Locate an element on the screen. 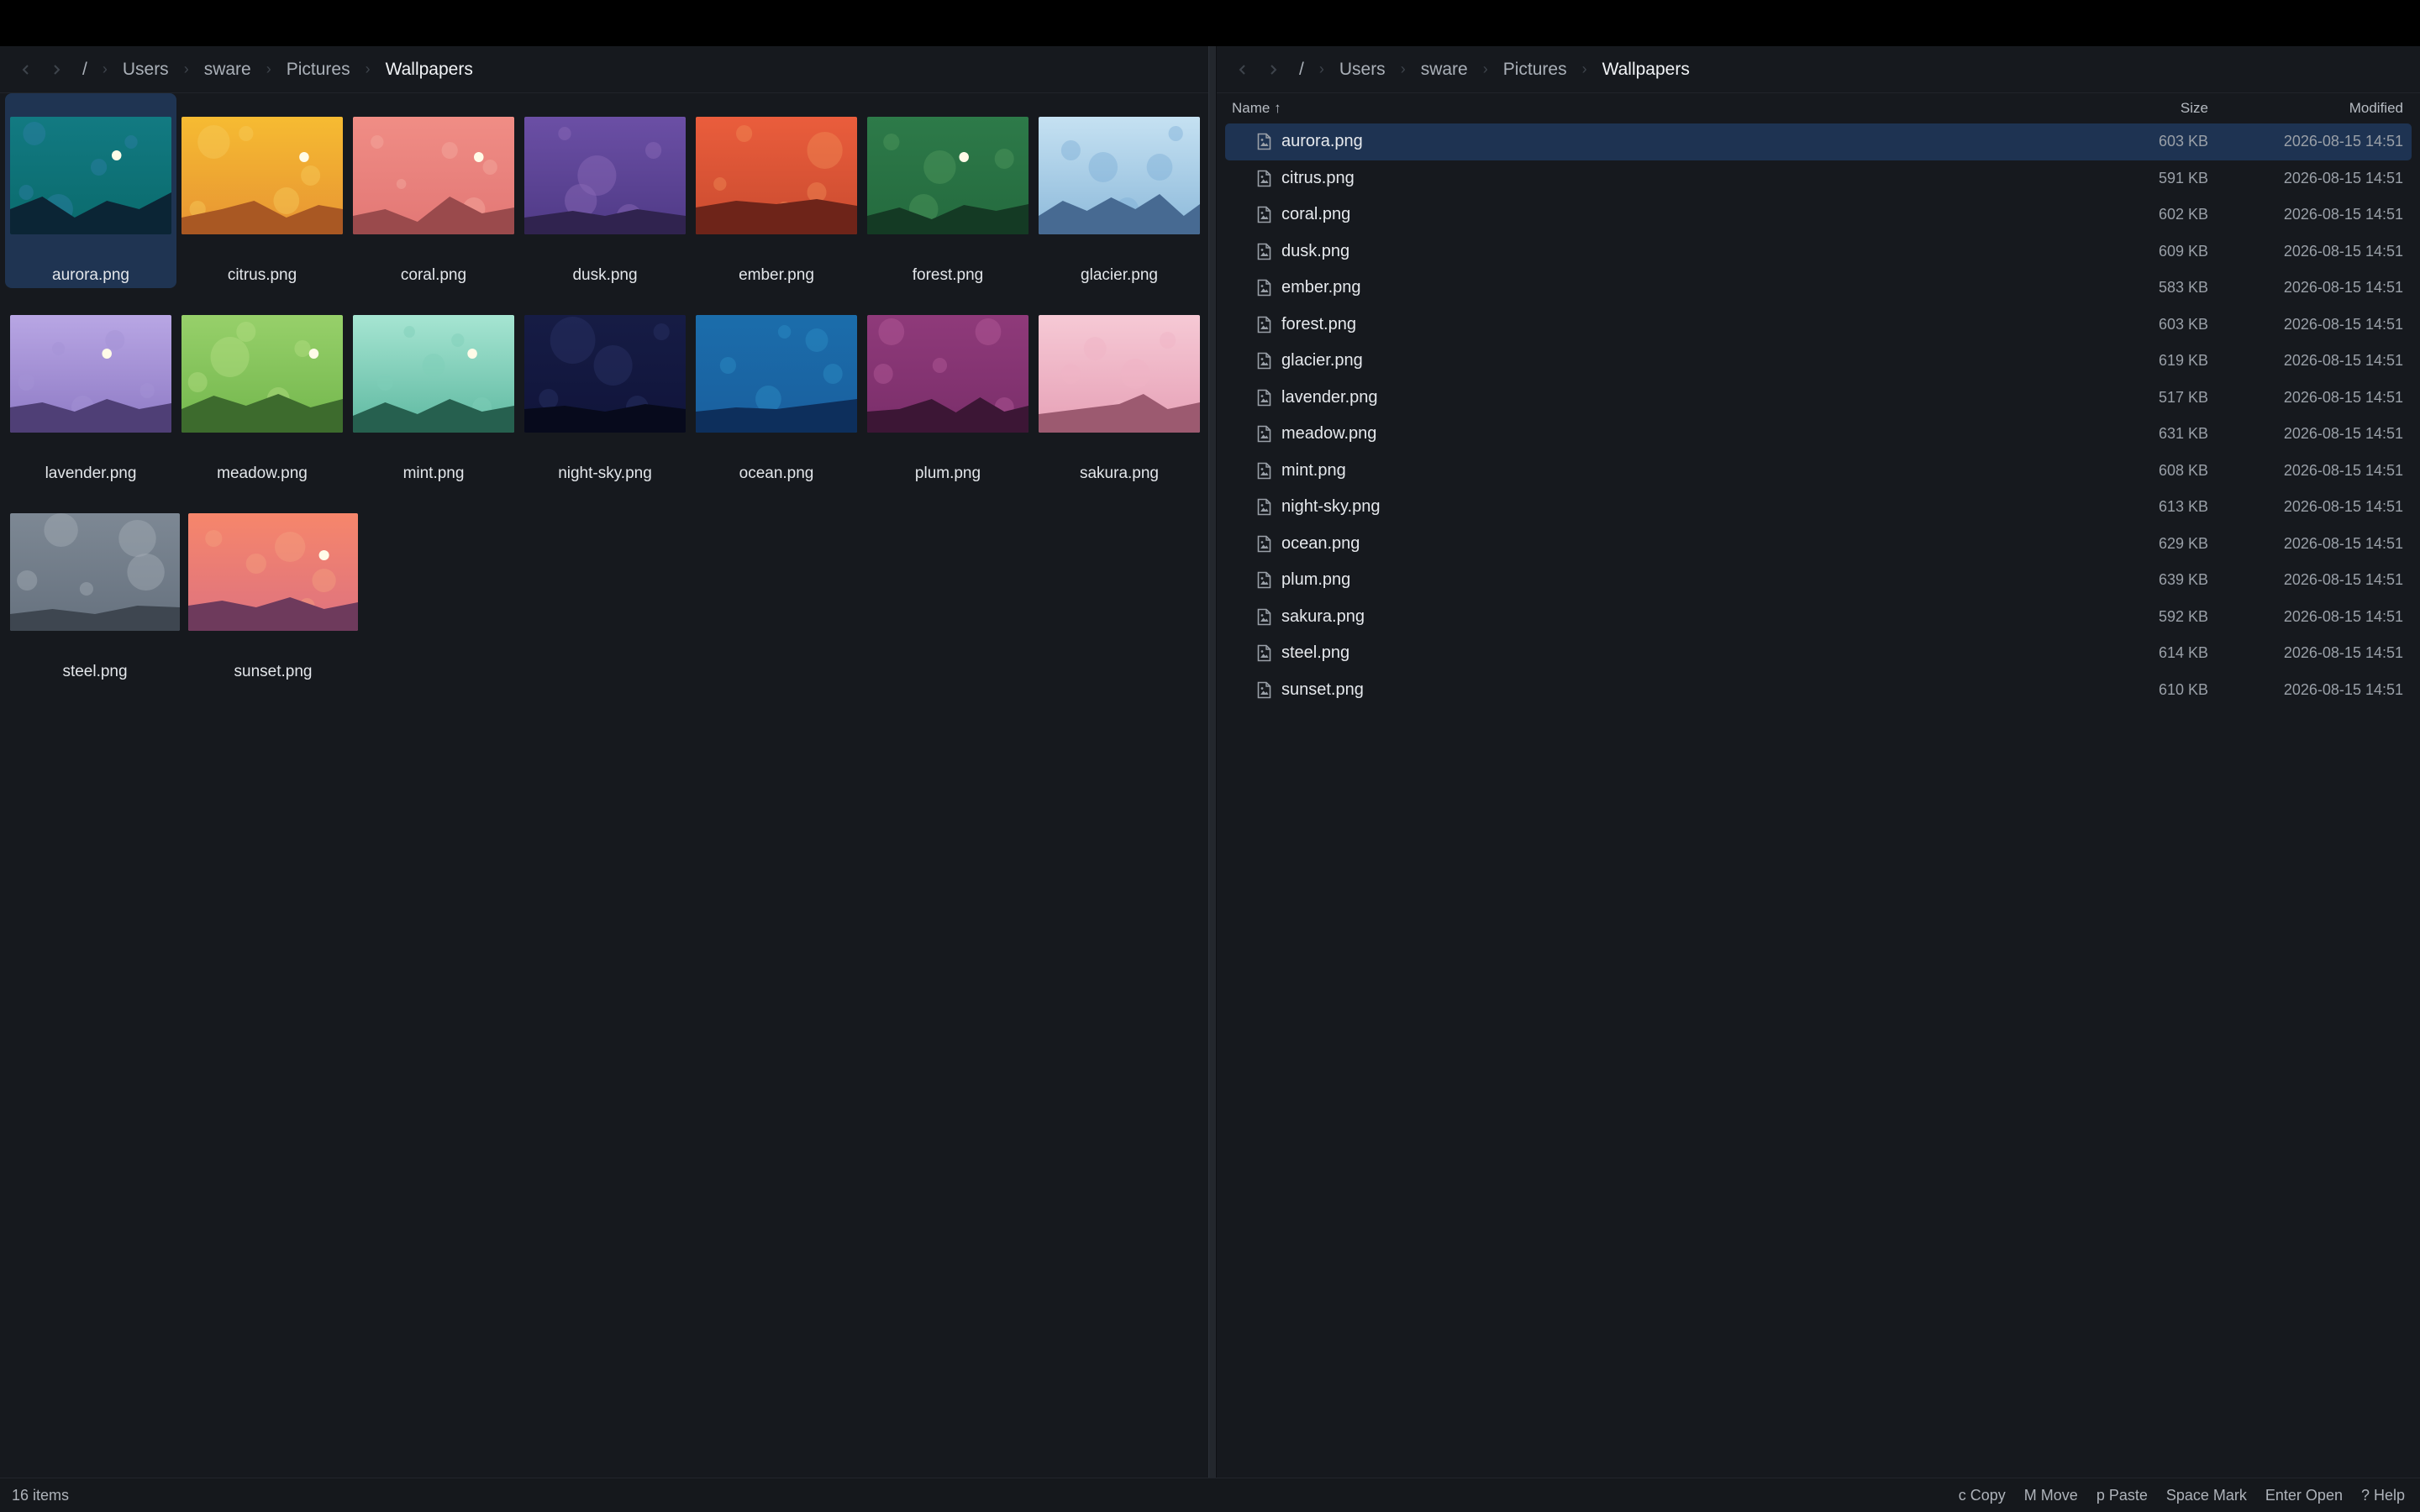  file-row: night-sky.png 613 KB 2026-08-15 14:51 is located at coordinates (1818, 507).